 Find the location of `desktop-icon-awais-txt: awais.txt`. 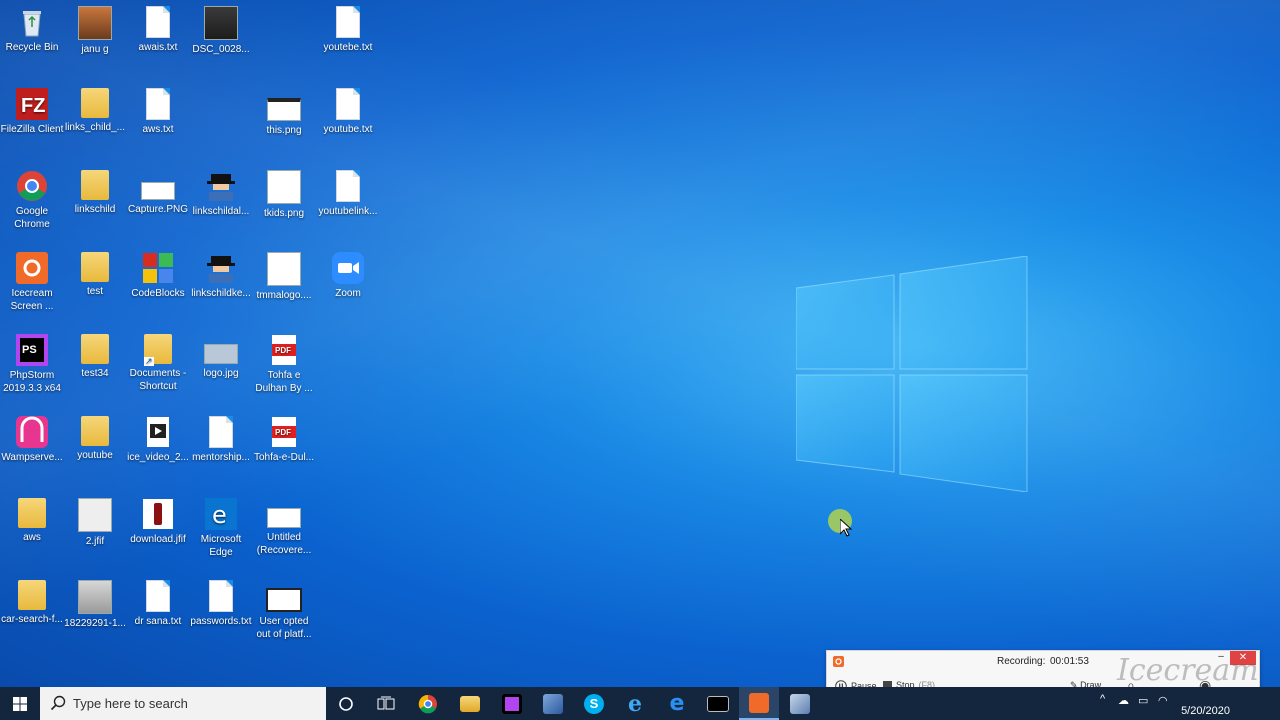

desktop-icon-awais-txt: awais.txt is located at coordinates (158, 28).